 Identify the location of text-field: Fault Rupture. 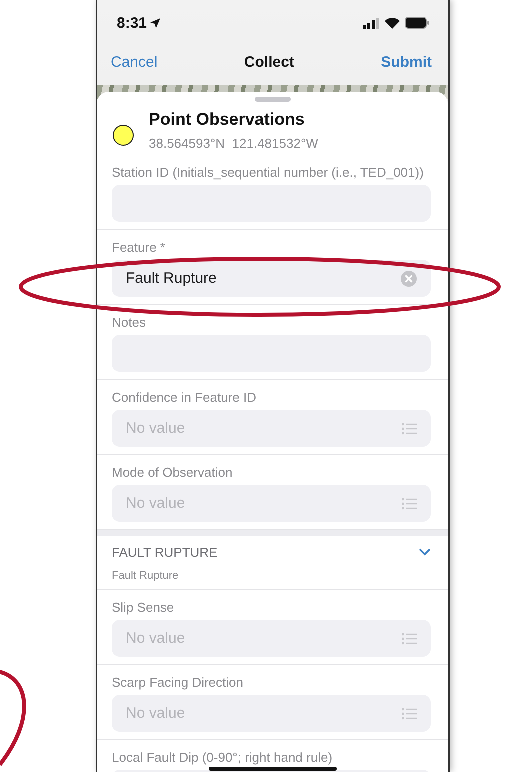
(271, 278).